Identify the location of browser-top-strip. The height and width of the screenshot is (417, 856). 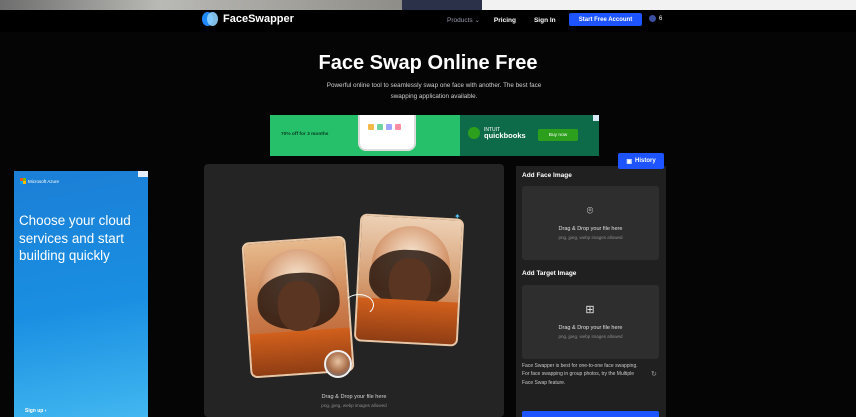
(428, 5).